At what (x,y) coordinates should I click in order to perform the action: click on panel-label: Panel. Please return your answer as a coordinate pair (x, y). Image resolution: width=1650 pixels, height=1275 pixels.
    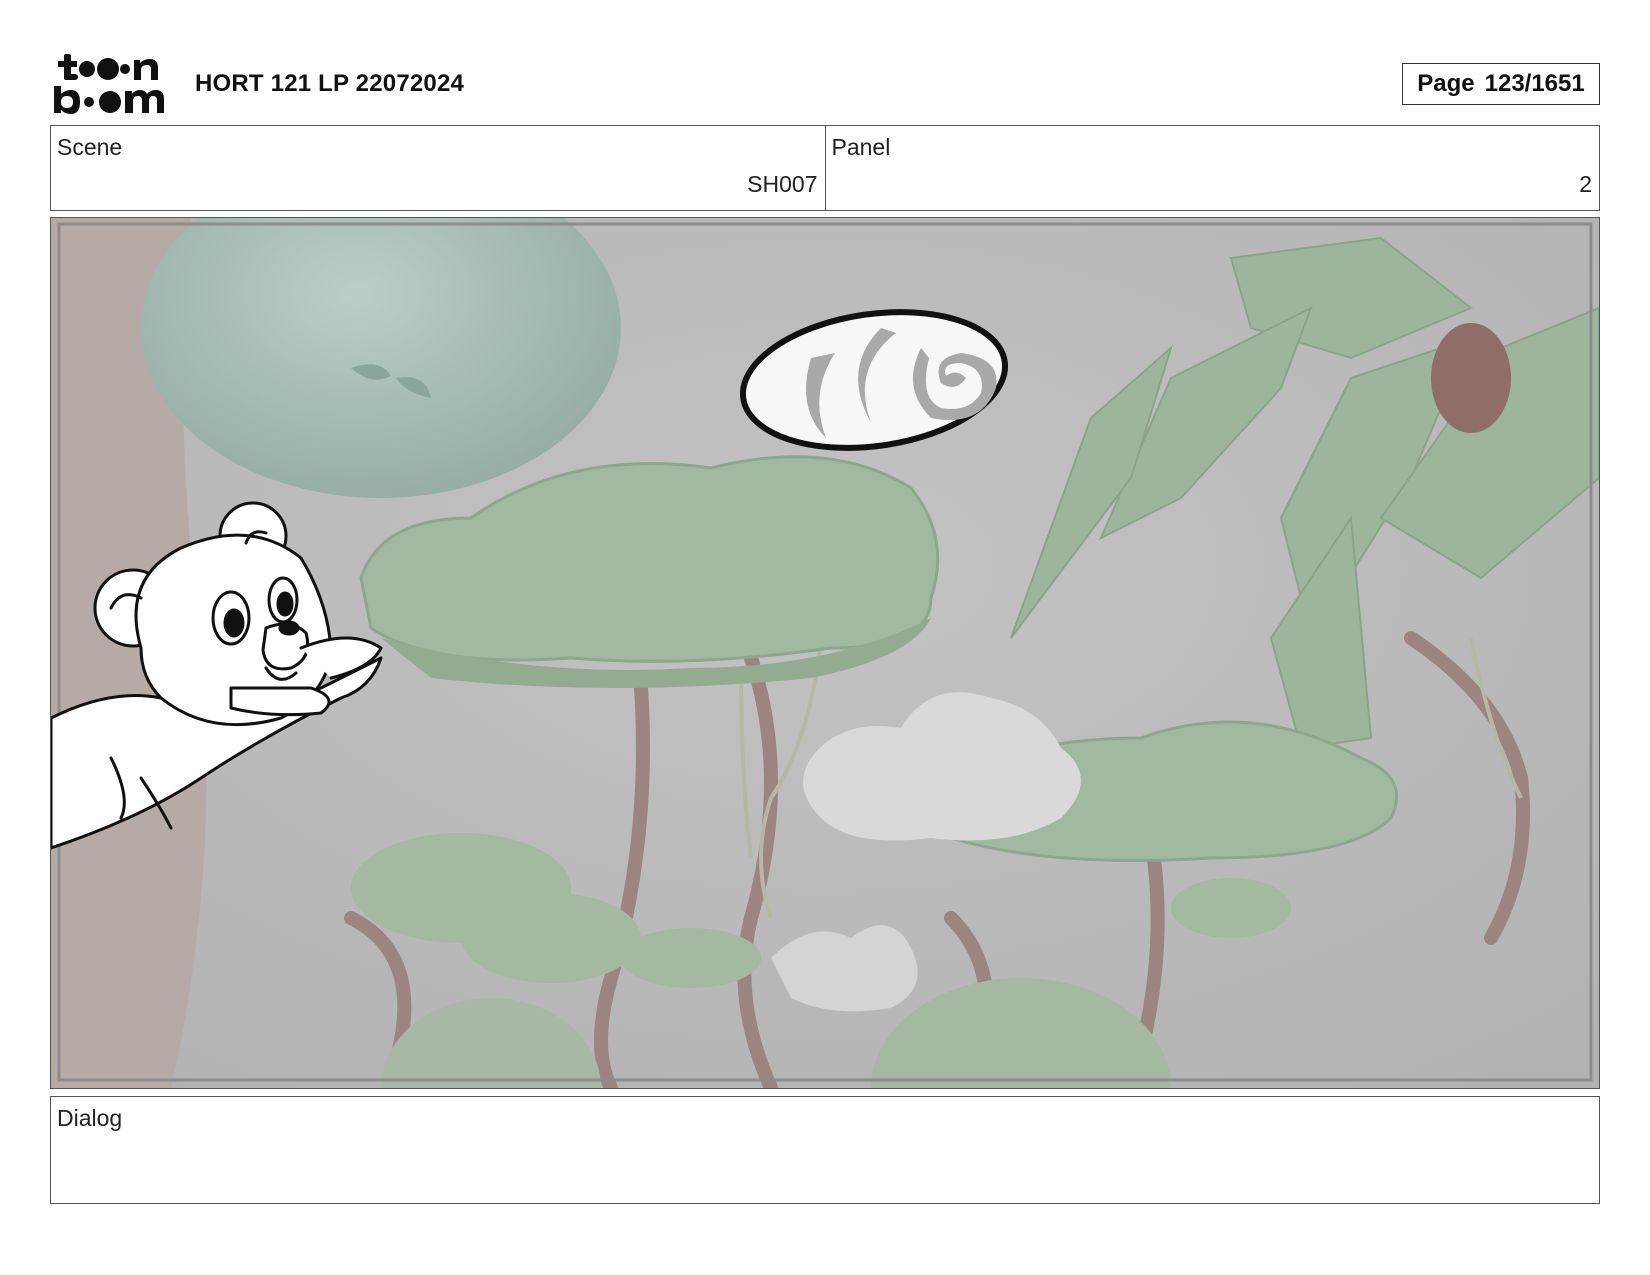
    Looking at the image, I should click on (861, 147).